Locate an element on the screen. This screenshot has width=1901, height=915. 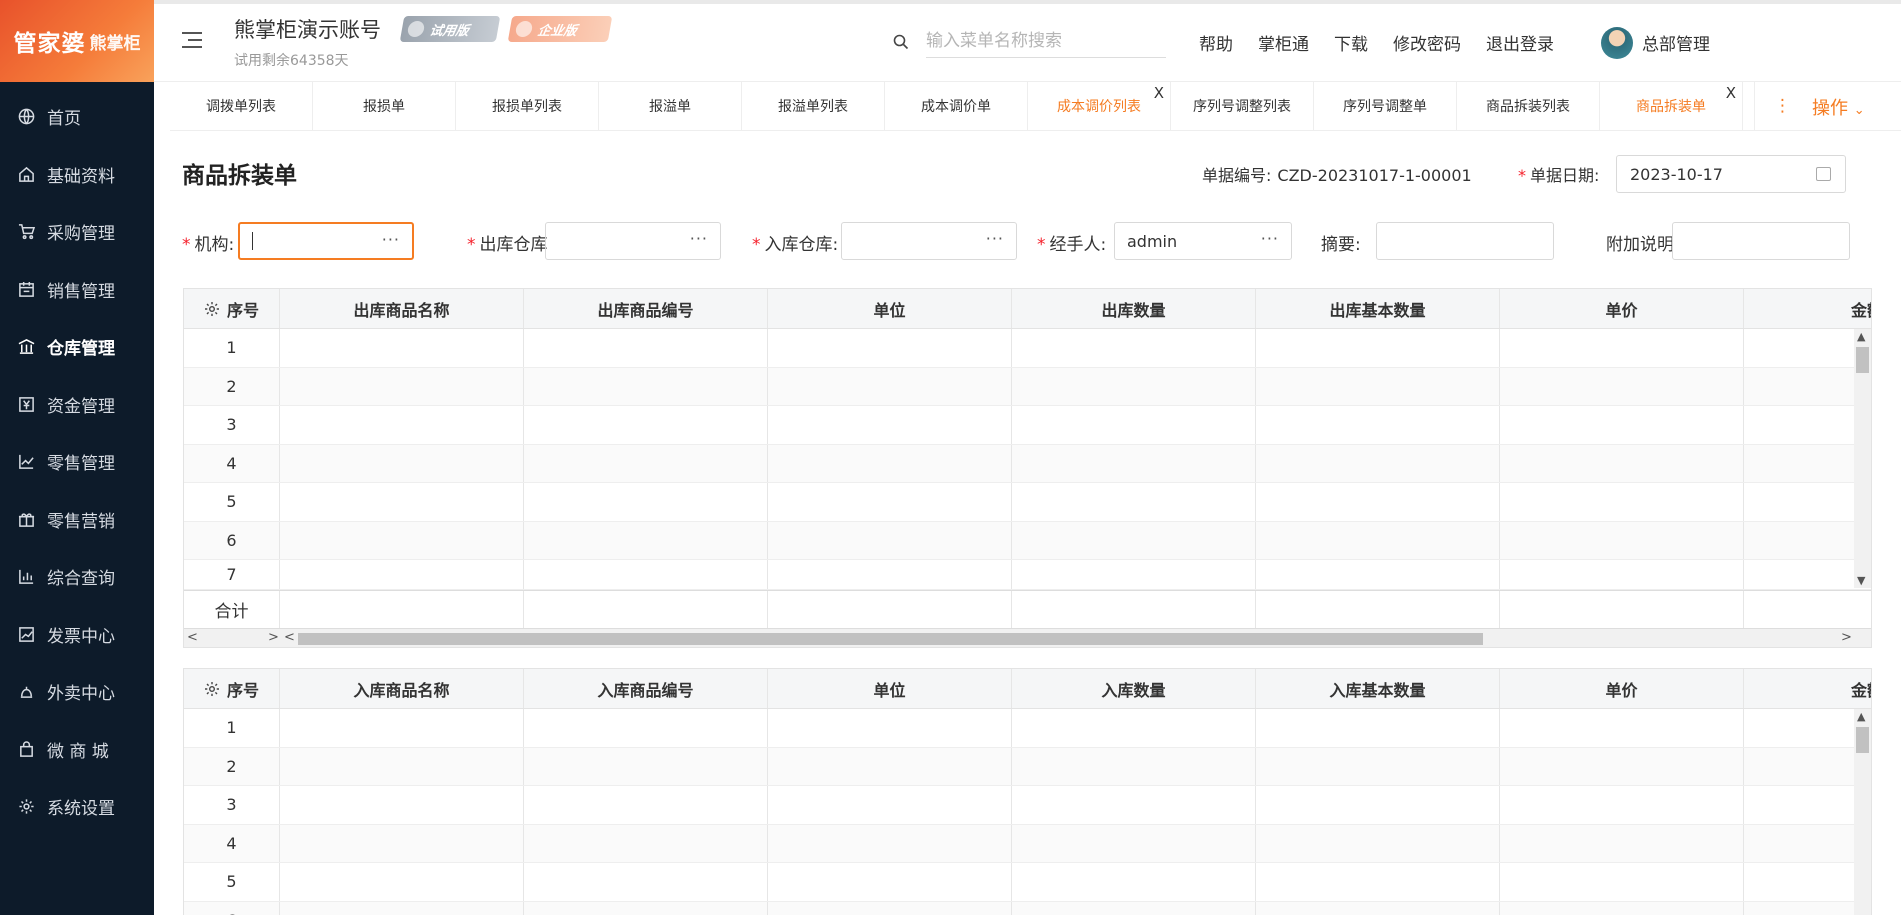
tab-label: 序列号调整列表 is located at coordinates (1242, 107).